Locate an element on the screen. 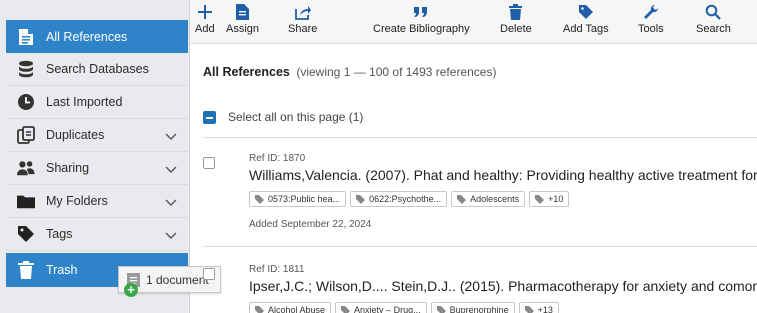 The height and width of the screenshot is (313, 757). sidebar-item-my-folders: My Folders is located at coordinates (97, 201).